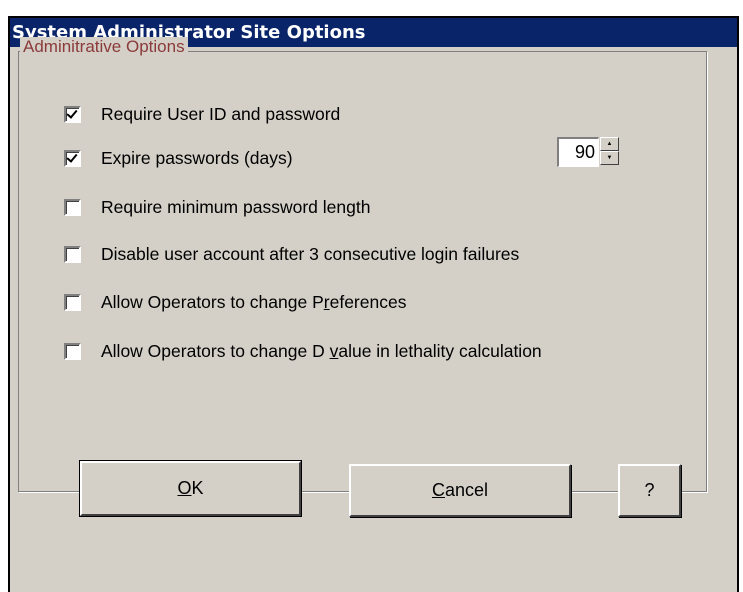  I want to click on arrow-up-icon: ▲, so click(609, 144).